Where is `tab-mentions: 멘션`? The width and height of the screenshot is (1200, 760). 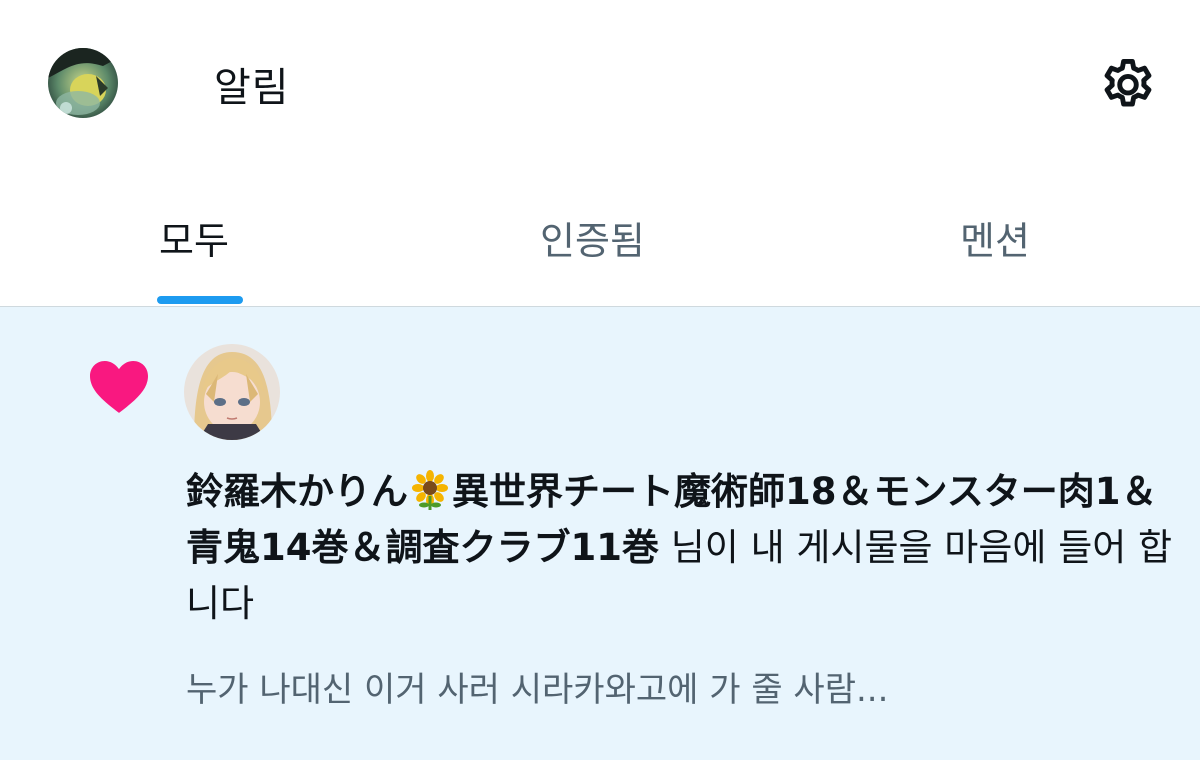 tab-mentions: 멘션 is located at coordinates (1000, 248).